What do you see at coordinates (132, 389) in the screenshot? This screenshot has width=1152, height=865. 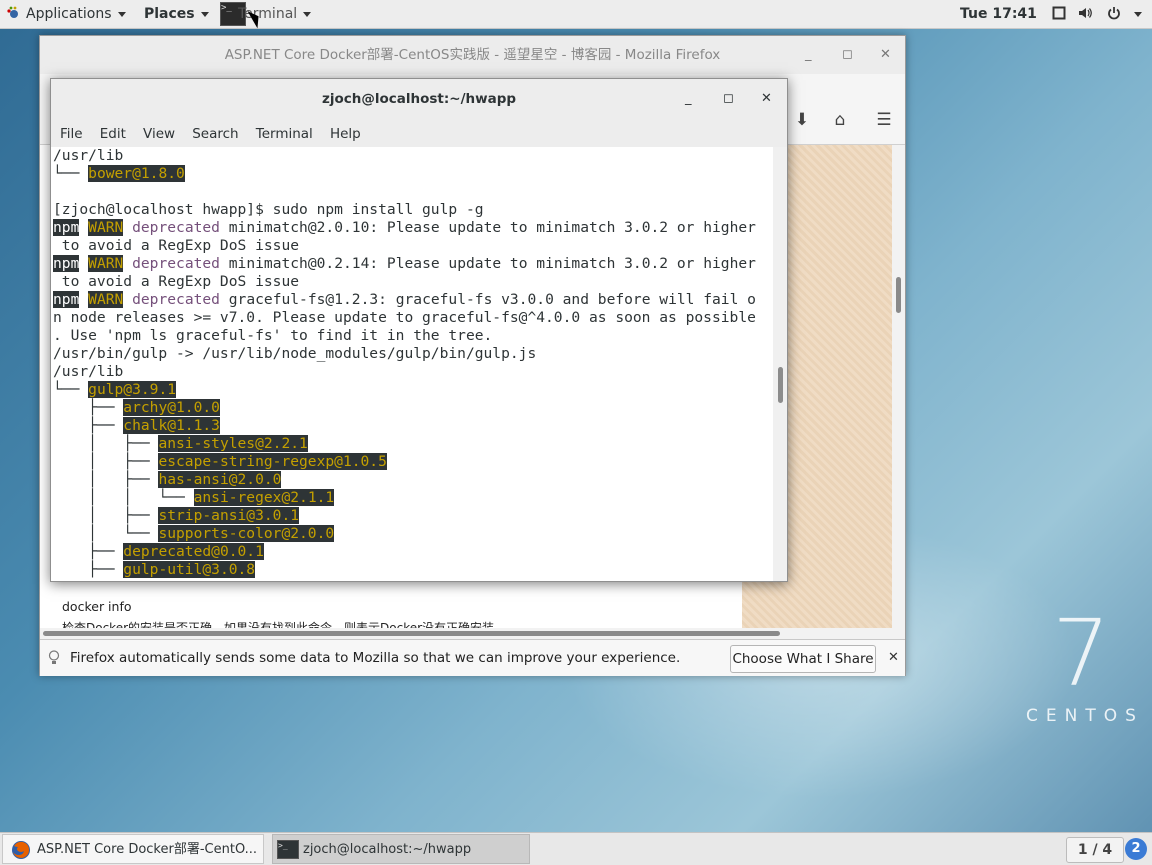 I see `package-name: gulp@3.9.1` at bounding box center [132, 389].